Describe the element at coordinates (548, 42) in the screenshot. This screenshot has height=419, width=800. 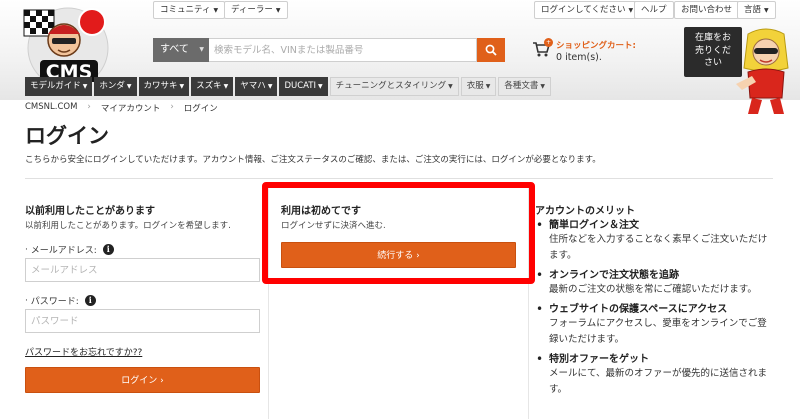
I see `cart-badge: +` at that location.